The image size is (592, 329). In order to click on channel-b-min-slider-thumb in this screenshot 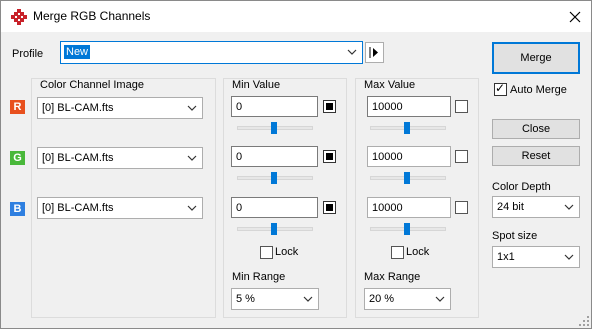, I will do `click(274, 229)`.